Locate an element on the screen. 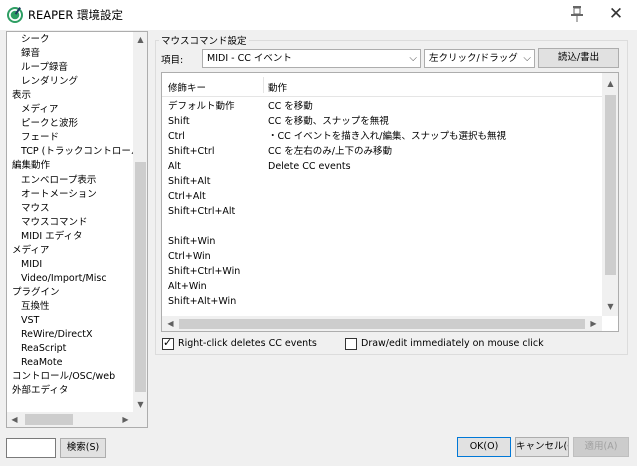 This screenshot has height=466, width=637. tree-item: 表示 is located at coordinates (21, 96).